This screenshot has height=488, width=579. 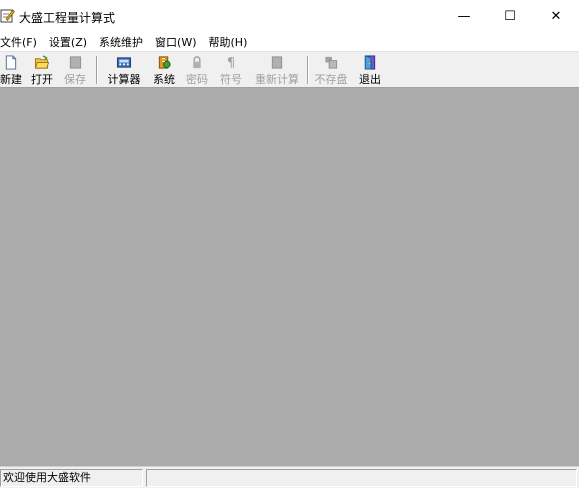 What do you see at coordinates (197, 70) in the screenshot?
I see `password-button: 密码` at bounding box center [197, 70].